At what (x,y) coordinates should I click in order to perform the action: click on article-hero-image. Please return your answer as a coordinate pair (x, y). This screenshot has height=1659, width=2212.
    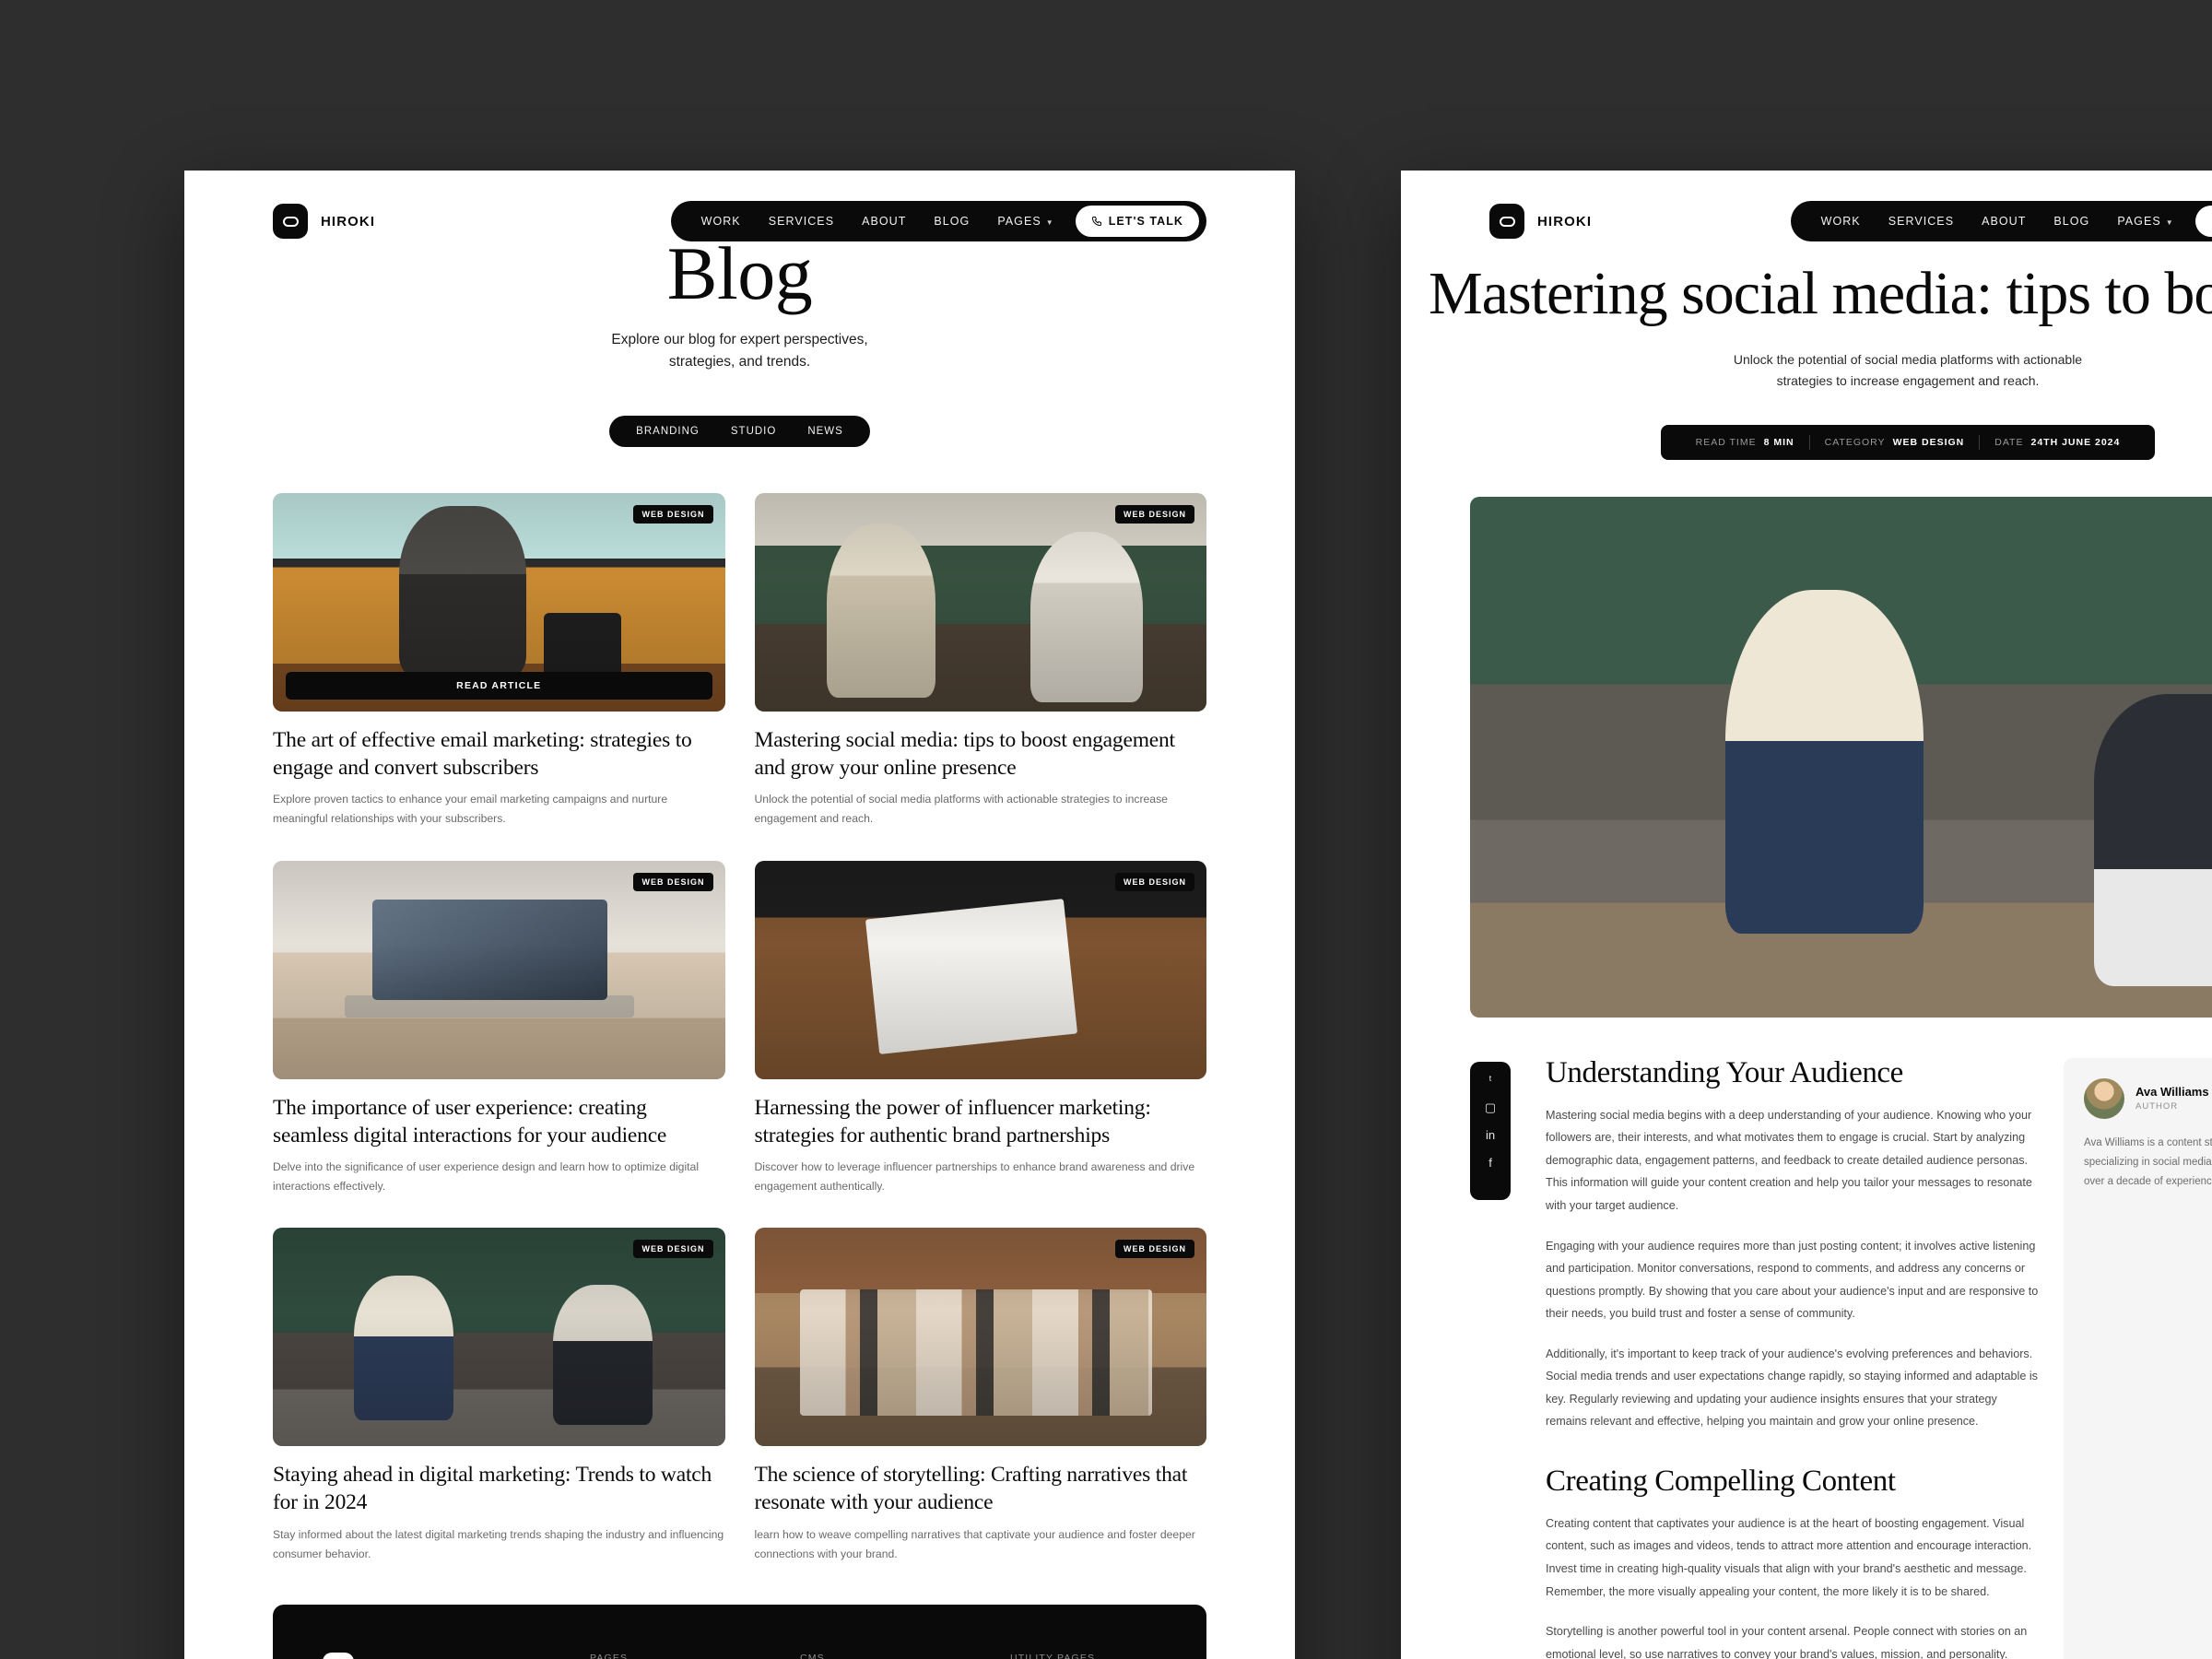
    Looking at the image, I should click on (1841, 757).